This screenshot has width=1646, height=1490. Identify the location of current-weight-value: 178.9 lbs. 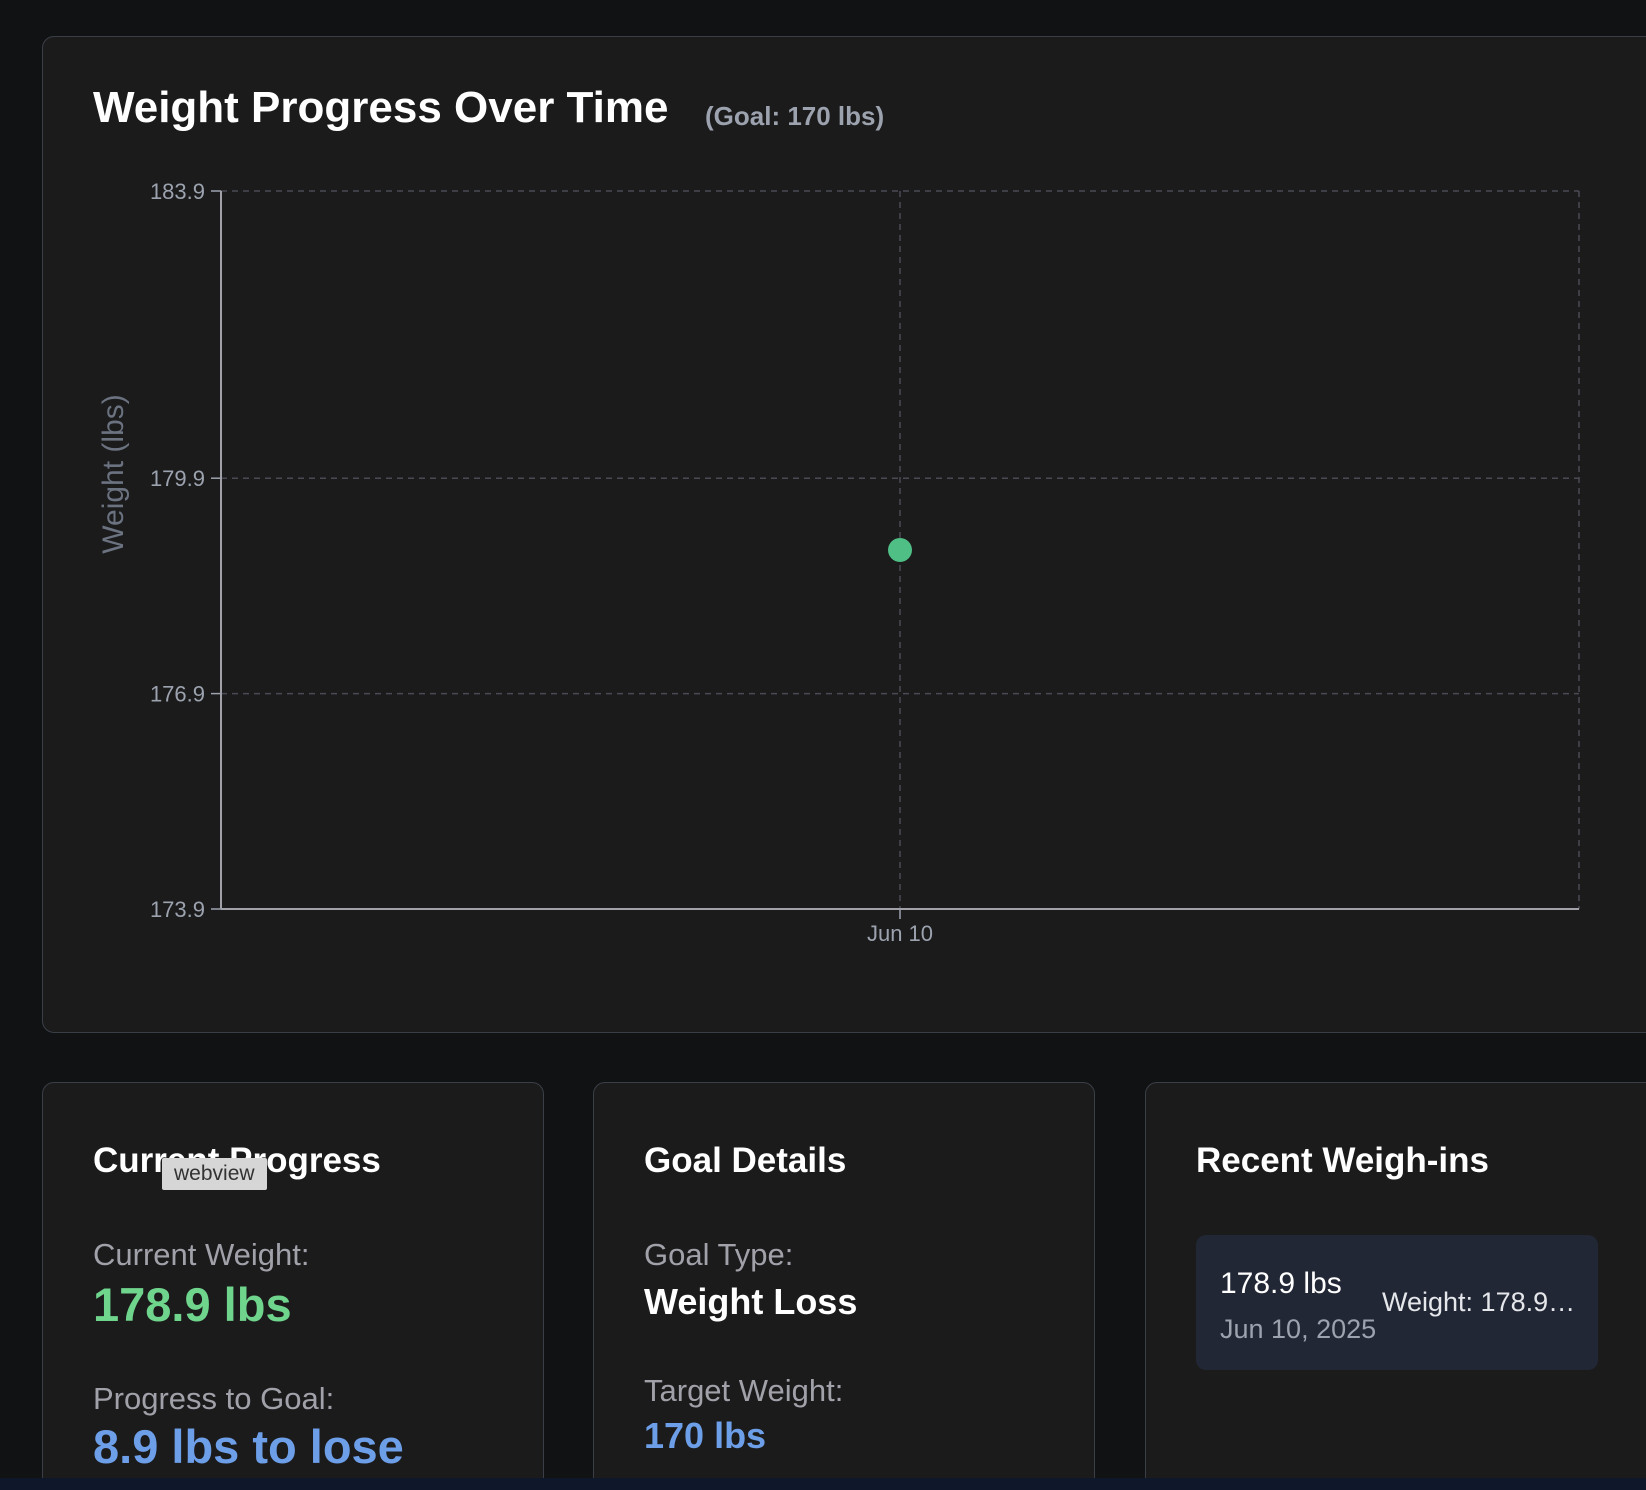
(192, 1304).